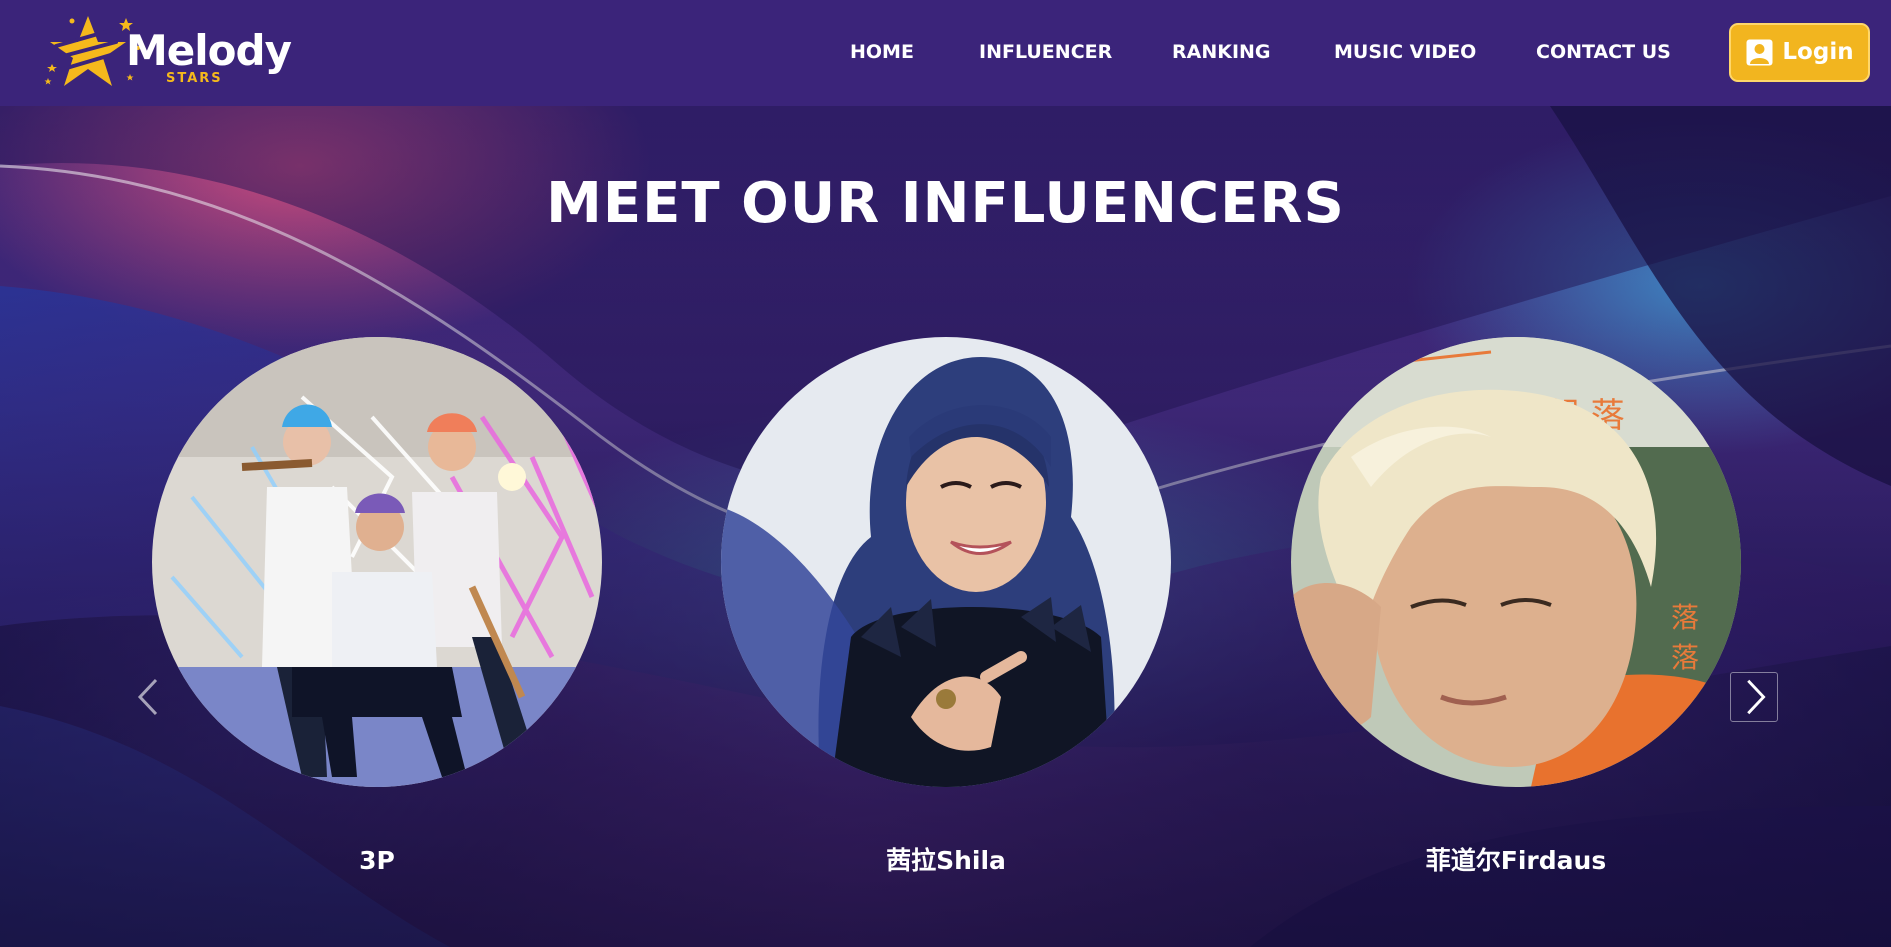 The height and width of the screenshot is (947, 1891). I want to click on carousel-next-button, so click(1754, 697).